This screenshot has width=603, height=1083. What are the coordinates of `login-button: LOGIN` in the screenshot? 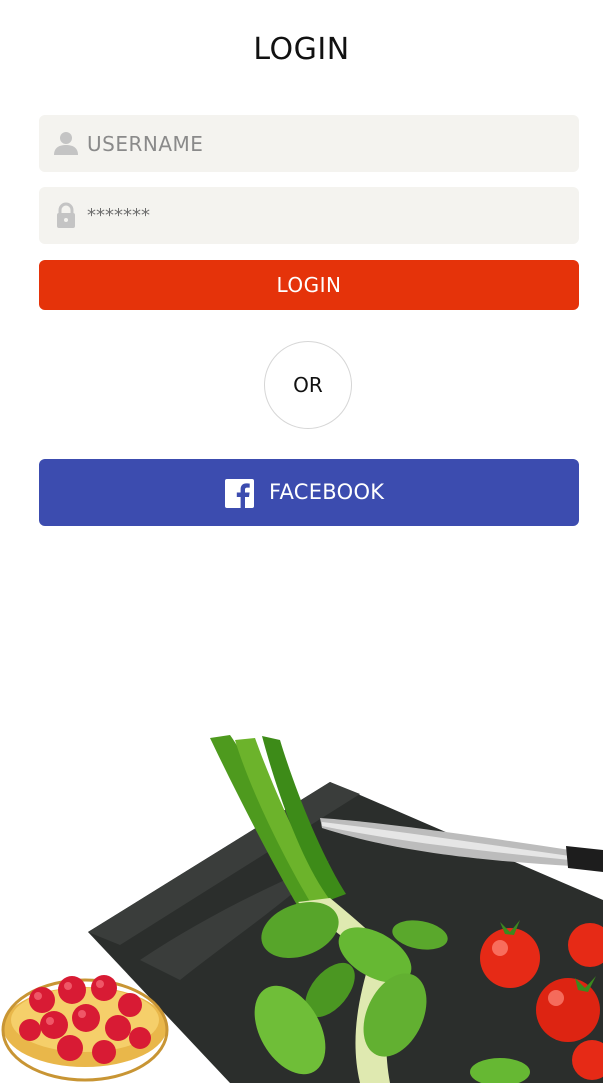 It's located at (309, 285).